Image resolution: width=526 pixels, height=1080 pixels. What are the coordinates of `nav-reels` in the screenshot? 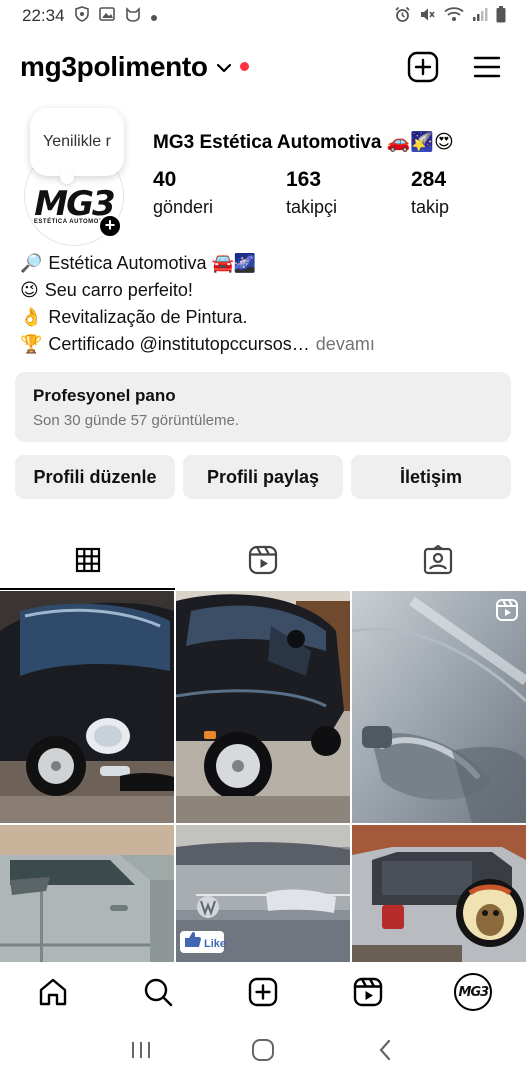 It's located at (368, 992).